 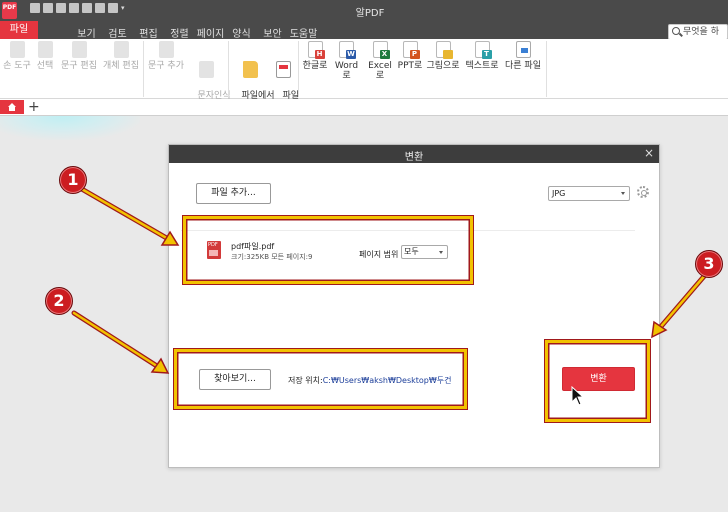 What do you see at coordinates (55, 32) in the screenshot?
I see `menu-item-home` at bounding box center [55, 32].